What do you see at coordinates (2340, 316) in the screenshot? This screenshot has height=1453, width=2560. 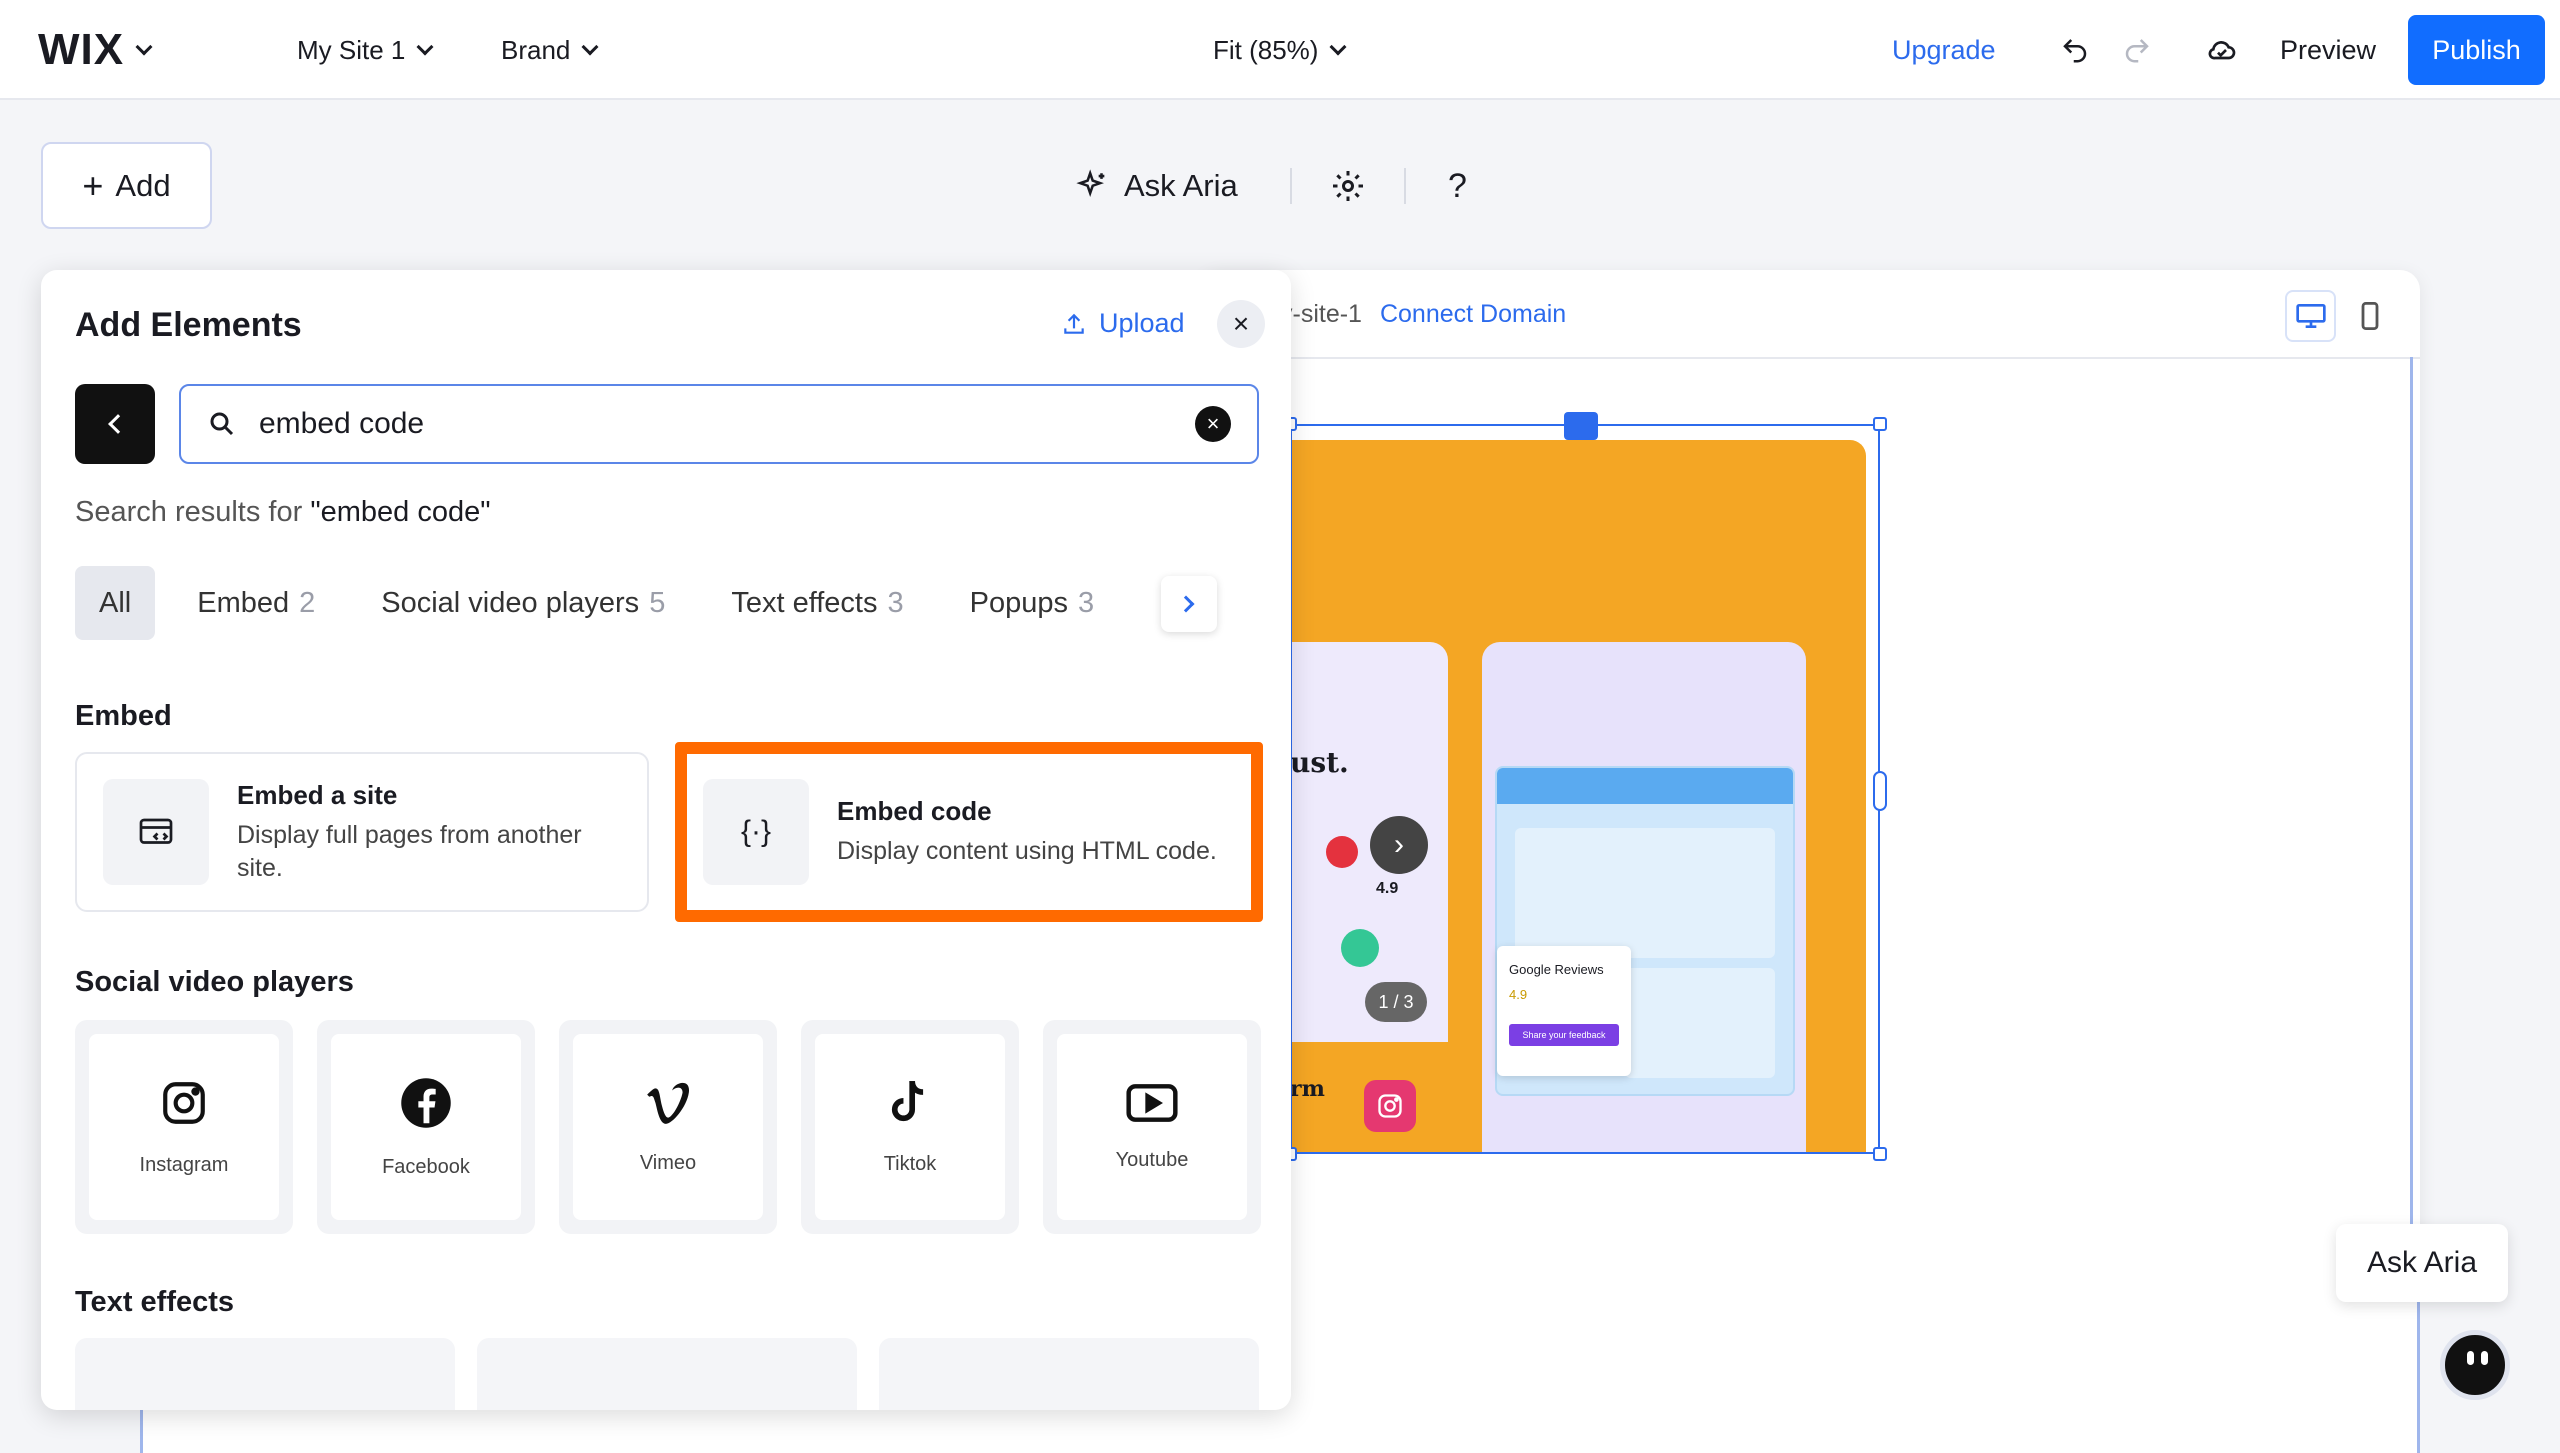 I see `device-toggle` at bounding box center [2340, 316].